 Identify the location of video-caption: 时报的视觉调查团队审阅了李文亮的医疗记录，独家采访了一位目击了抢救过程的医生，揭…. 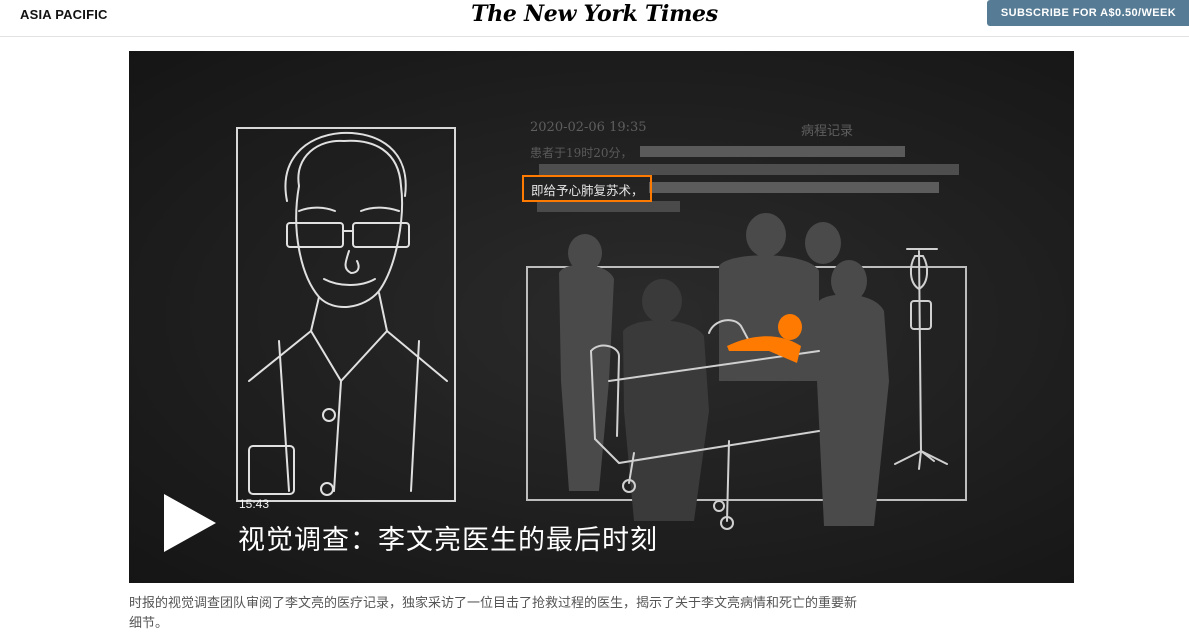
(493, 613).